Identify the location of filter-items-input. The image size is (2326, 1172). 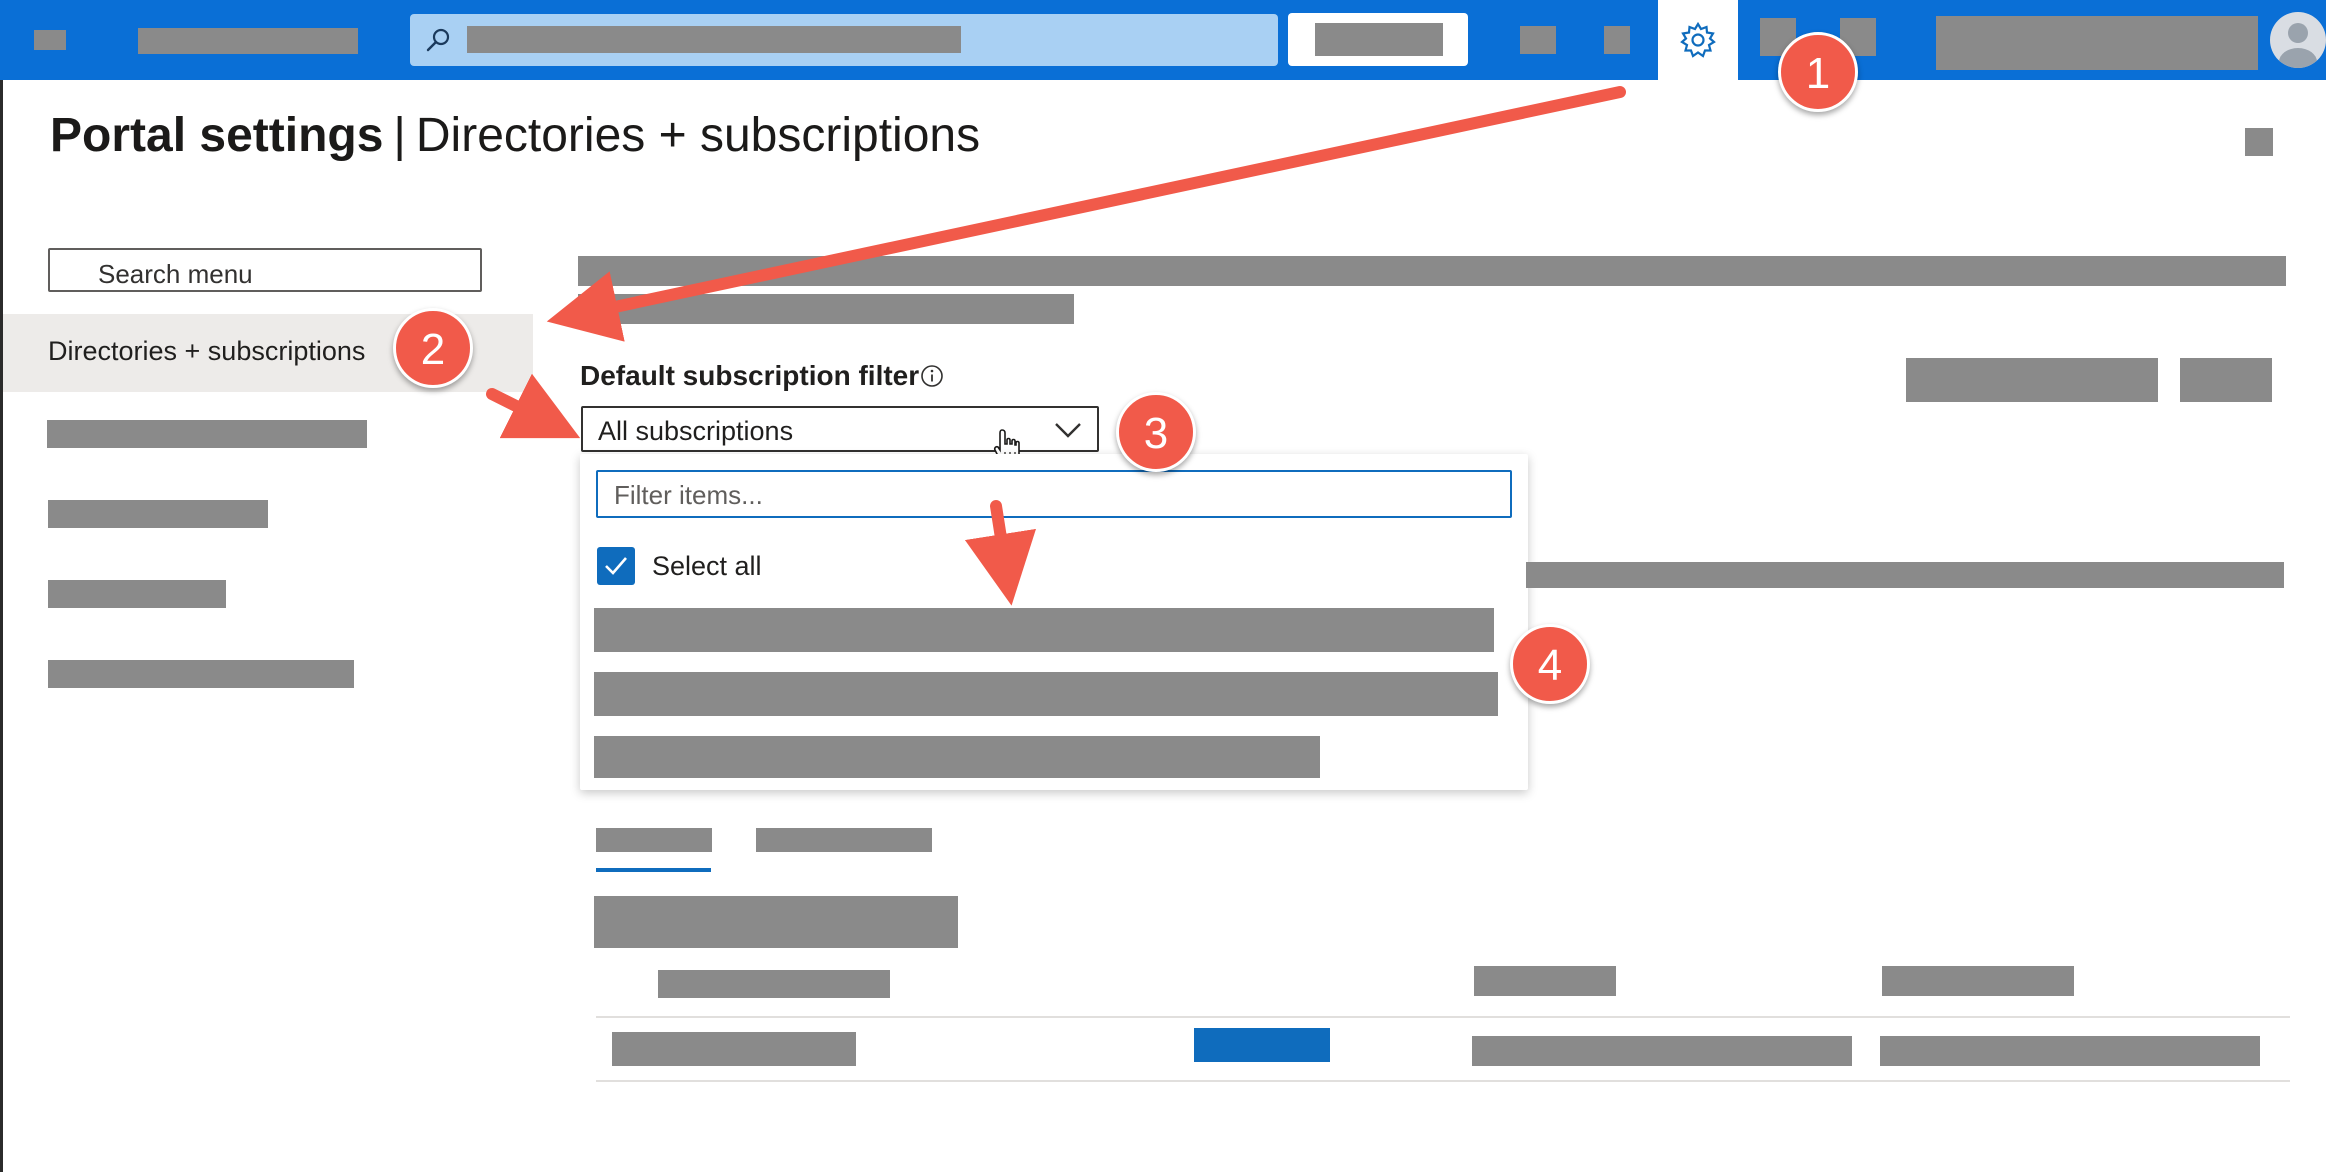
(1054, 494).